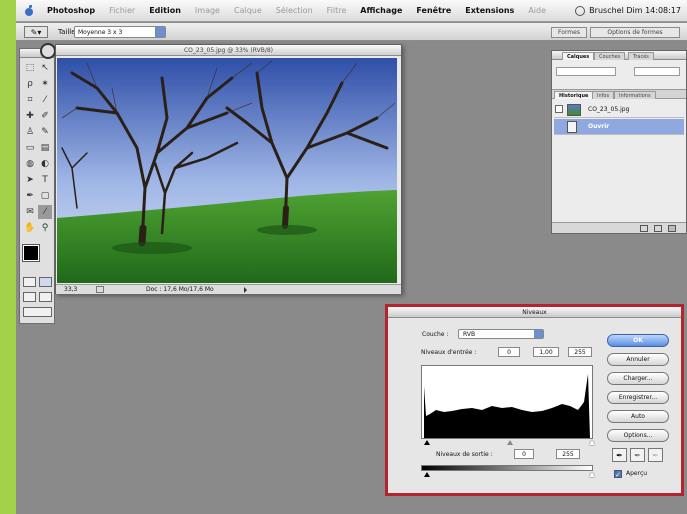  Describe the element at coordinates (30, 180) in the screenshot. I see `path-select-tool-icon: ➤` at that location.